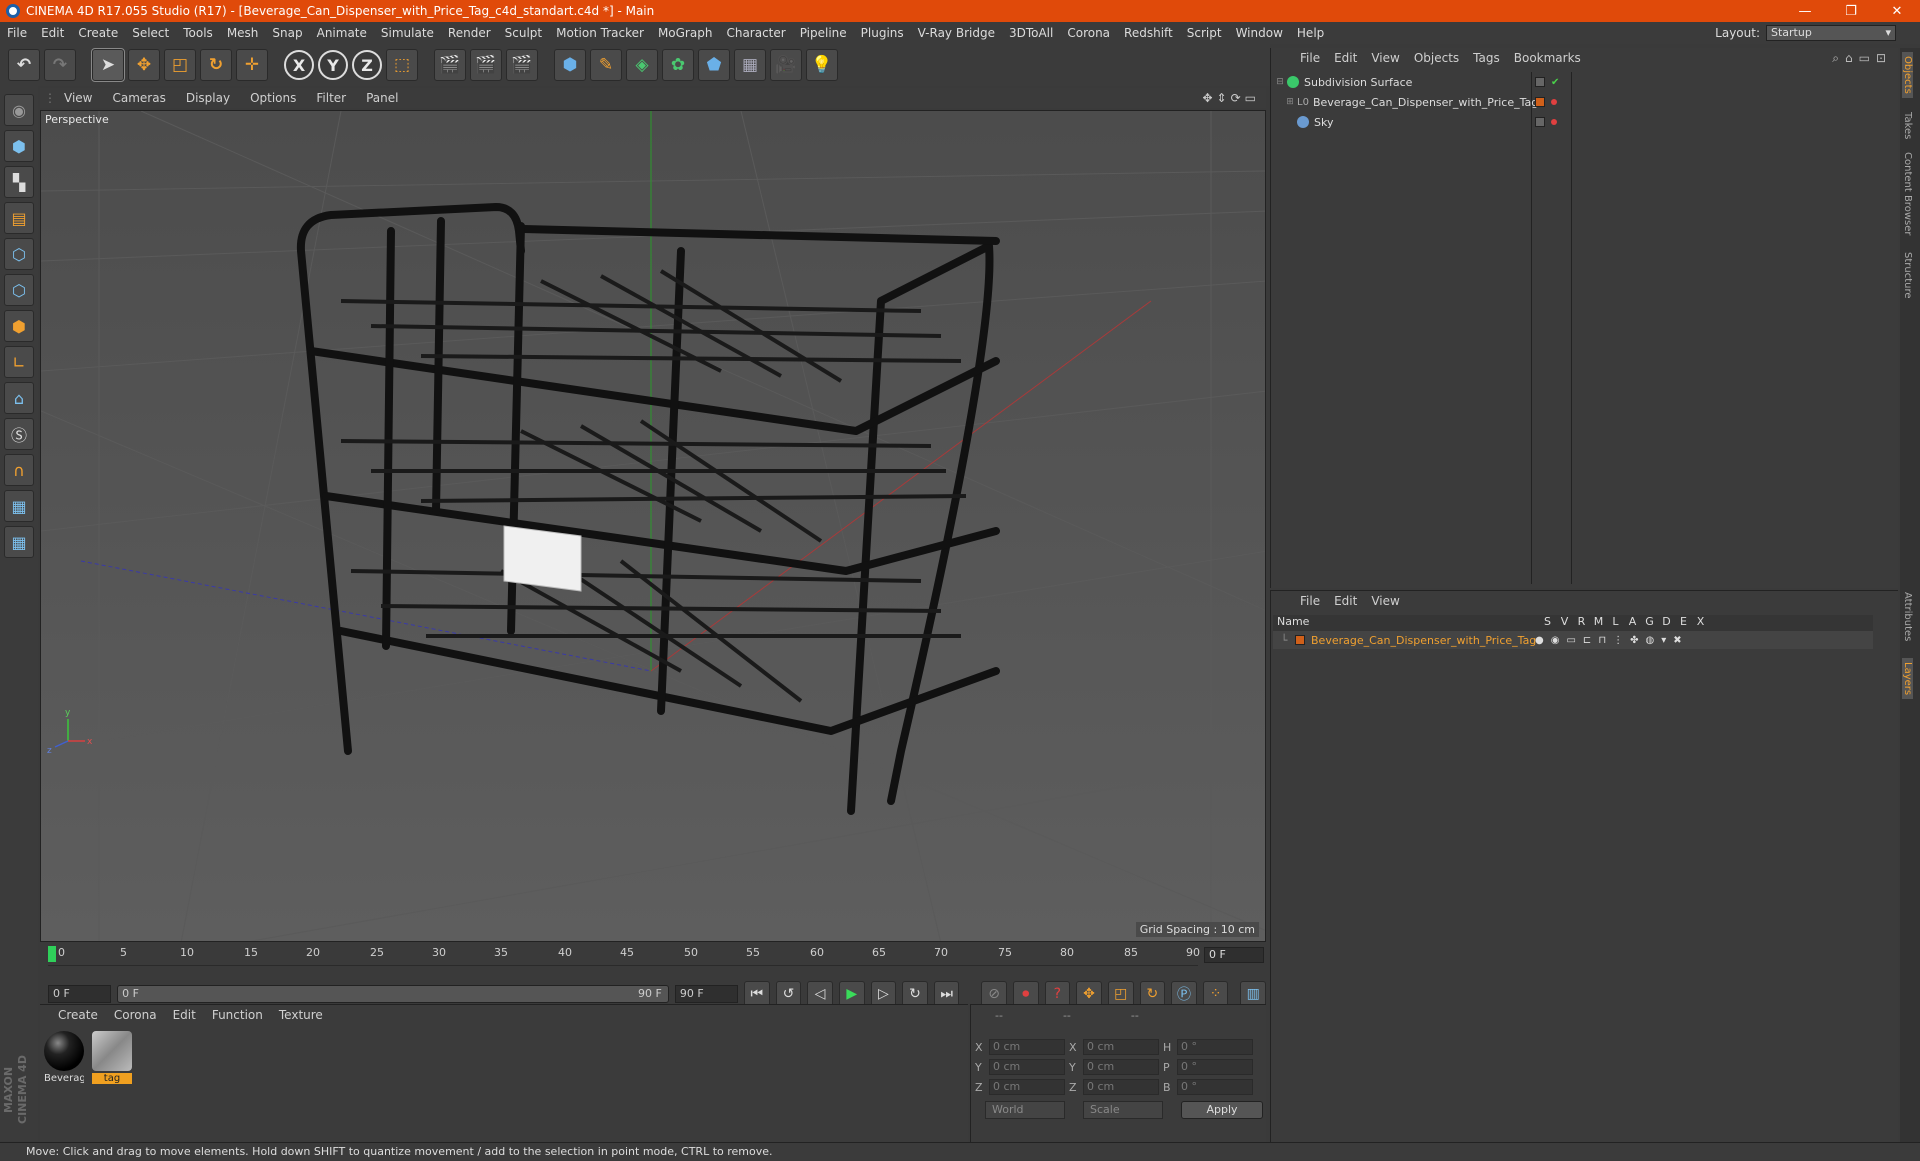  What do you see at coordinates (1486, 58) in the screenshot?
I see `object-menu-tags: Tags` at bounding box center [1486, 58].